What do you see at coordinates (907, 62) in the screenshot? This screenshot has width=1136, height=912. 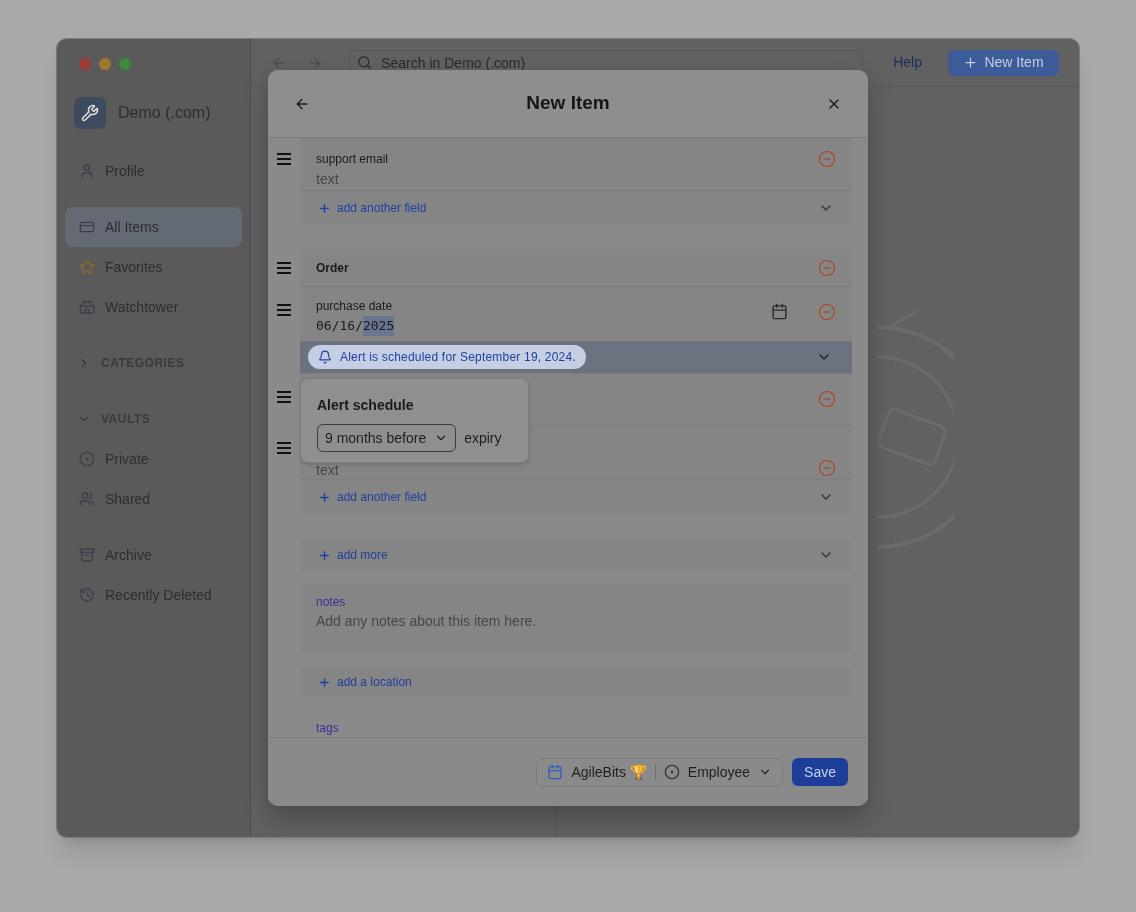 I see `help-link: Help` at bounding box center [907, 62].